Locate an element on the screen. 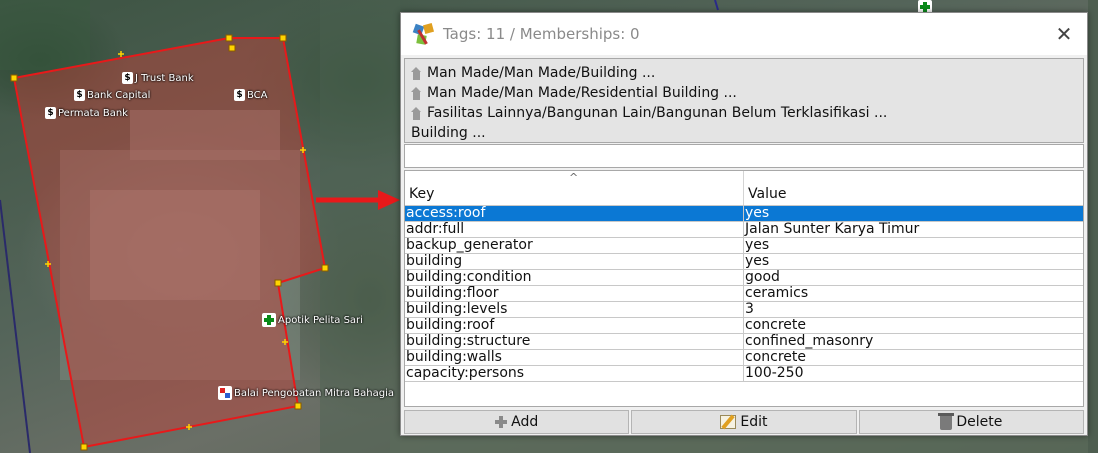 The height and width of the screenshot is (453, 1098). delete-button: Delete is located at coordinates (971, 422).